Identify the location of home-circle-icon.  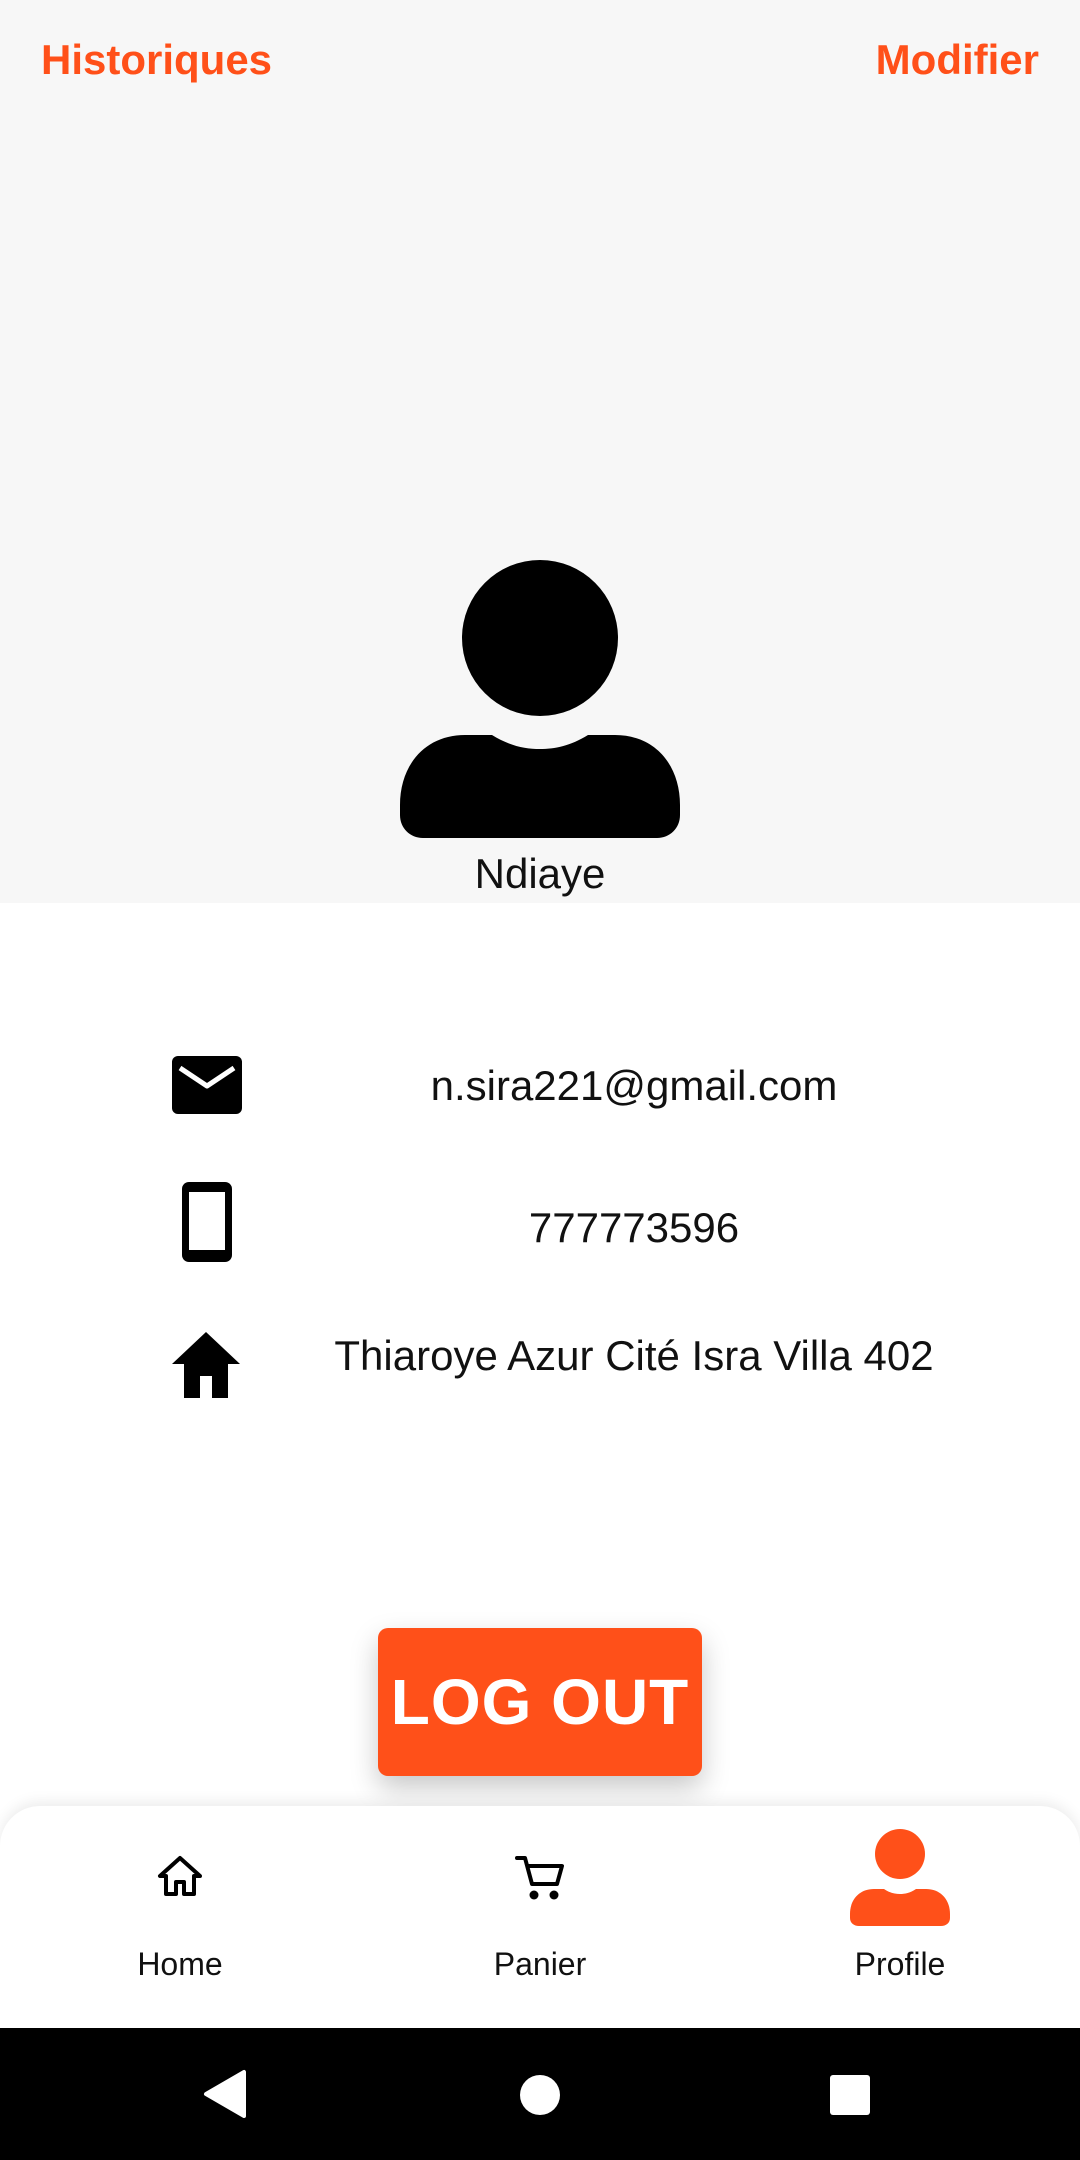
(540, 2095).